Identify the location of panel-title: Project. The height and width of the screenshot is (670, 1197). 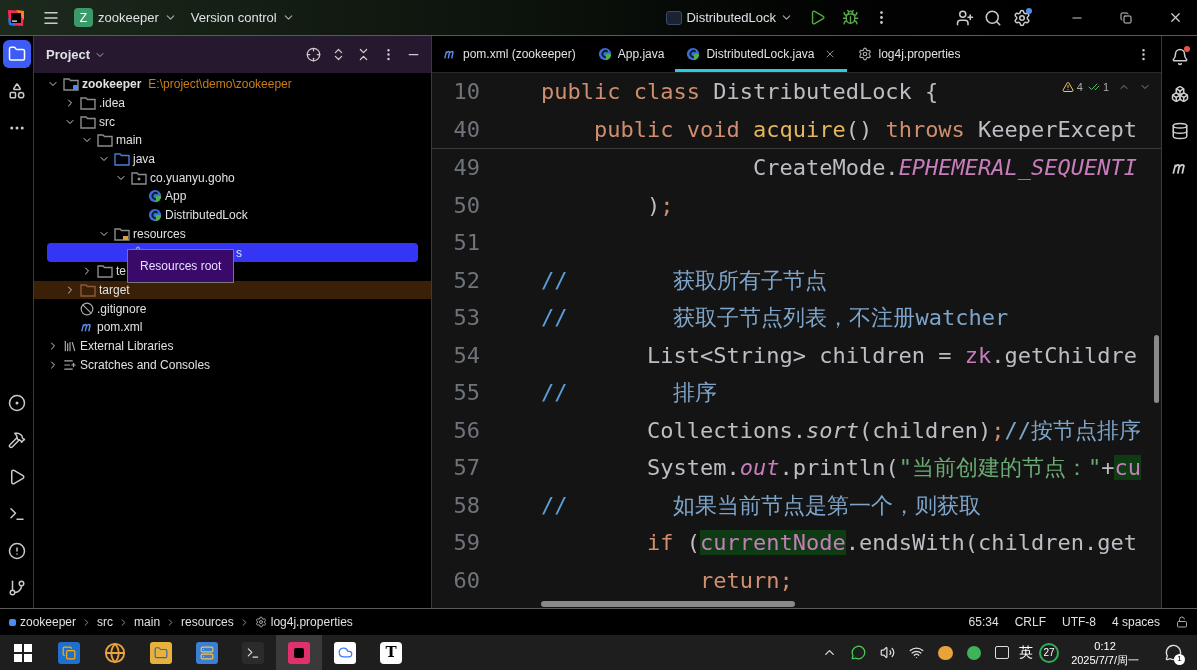
(68, 54).